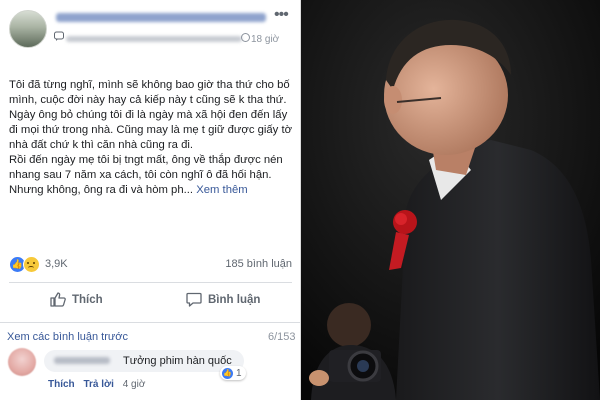  What do you see at coordinates (282, 337) in the screenshot?
I see `comment-page-count: 6/153` at bounding box center [282, 337].